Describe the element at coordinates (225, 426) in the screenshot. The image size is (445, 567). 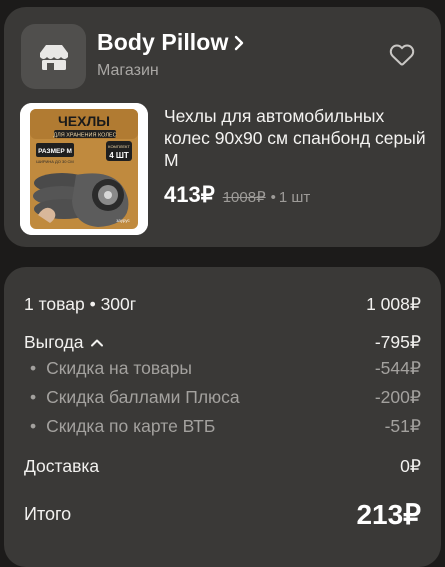
I see `discount-row: • Скидка по карте ВТБ -51₽` at that location.